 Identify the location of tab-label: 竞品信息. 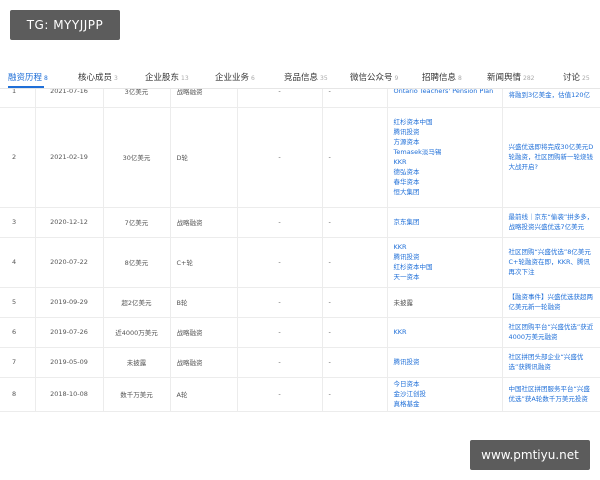
(301, 78).